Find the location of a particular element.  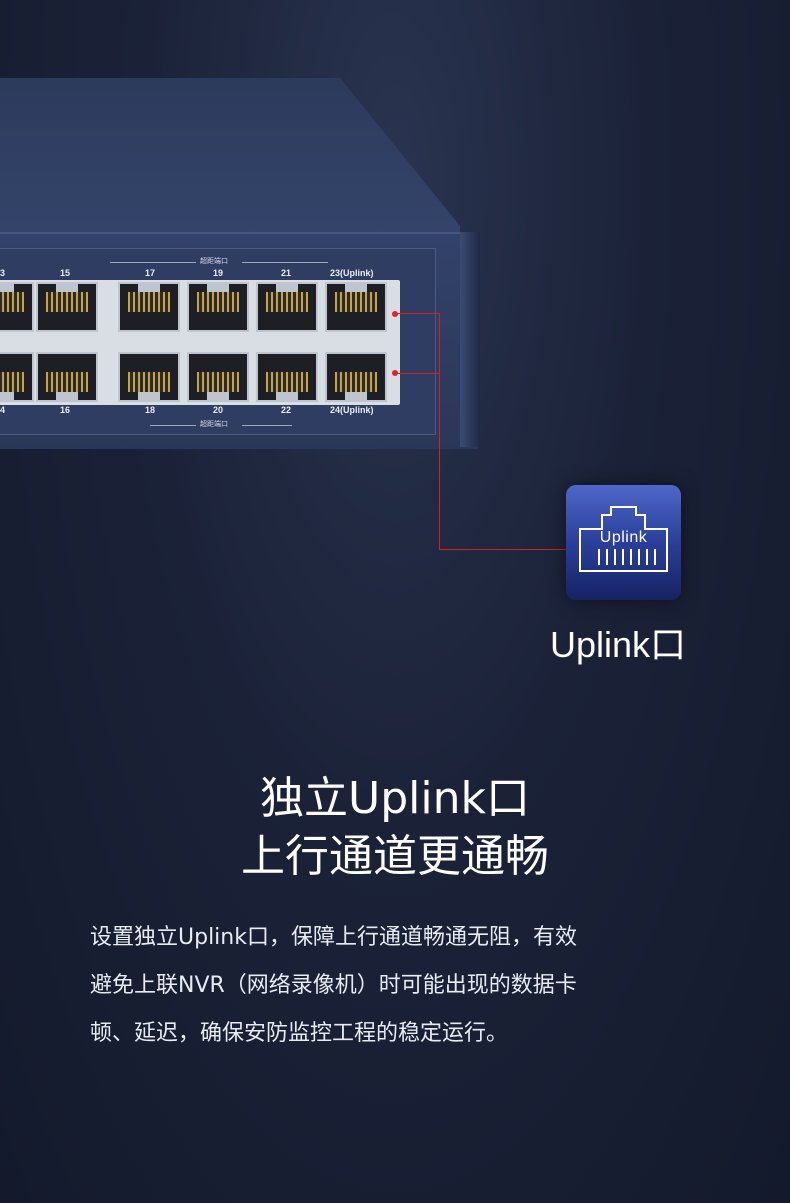

uplink-caption: Uplink口 is located at coordinates (618, 644).